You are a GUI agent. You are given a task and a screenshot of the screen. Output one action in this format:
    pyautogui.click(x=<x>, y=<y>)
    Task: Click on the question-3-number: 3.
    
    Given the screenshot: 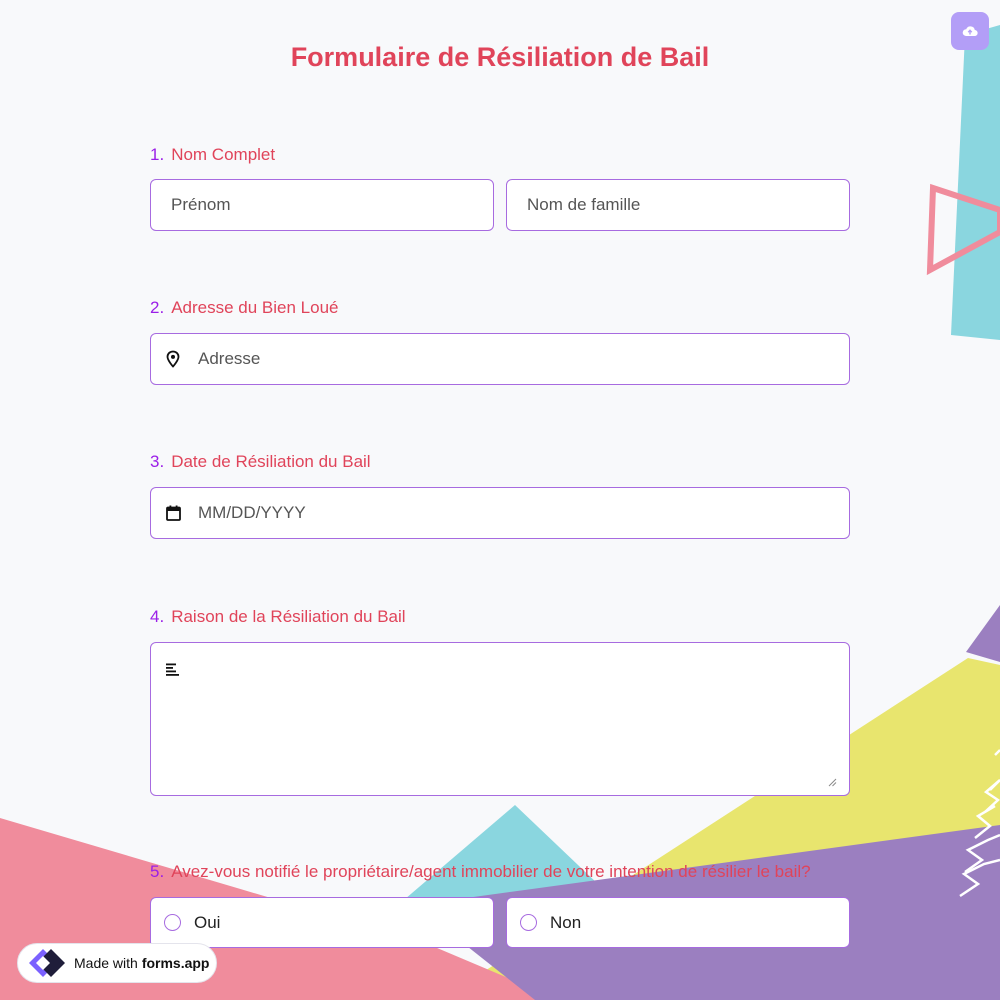 What is the action you would take?
    pyautogui.click(x=157, y=461)
    